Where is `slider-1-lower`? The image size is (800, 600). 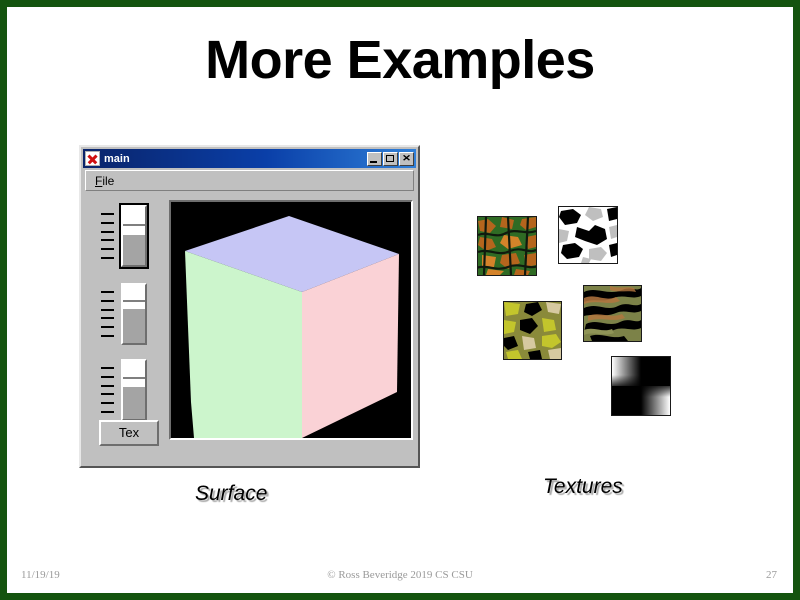 slider-1-lower is located at coordinates (134, 249).